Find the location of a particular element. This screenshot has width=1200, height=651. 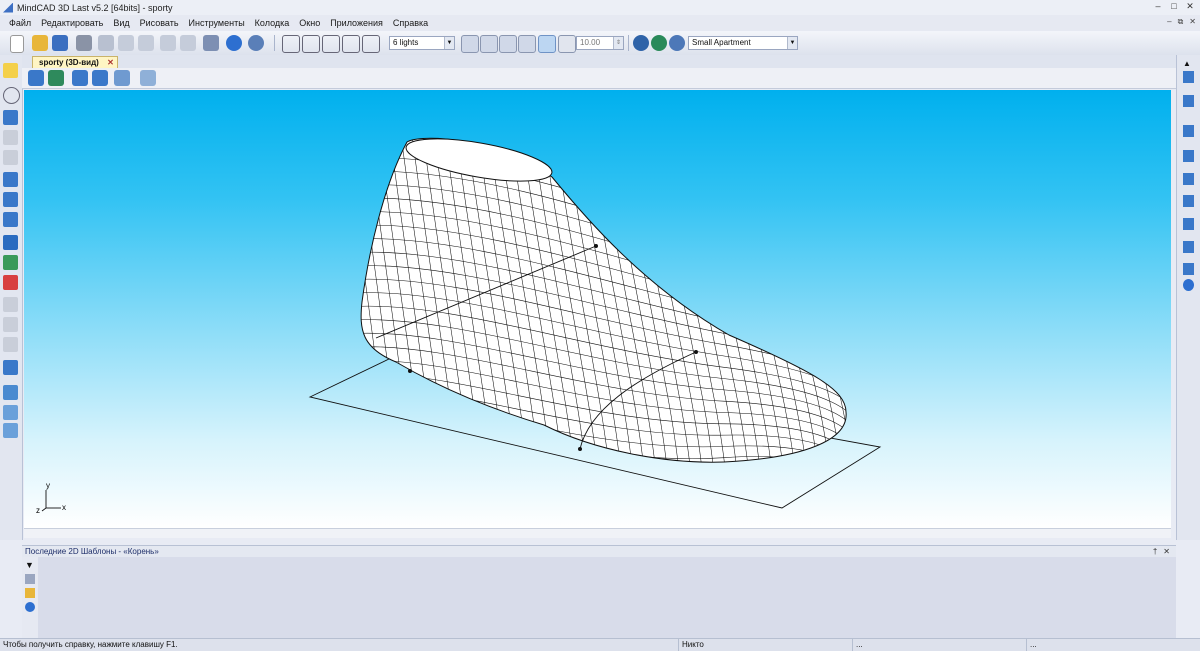

print-icon is located at coordinates (84, 43).